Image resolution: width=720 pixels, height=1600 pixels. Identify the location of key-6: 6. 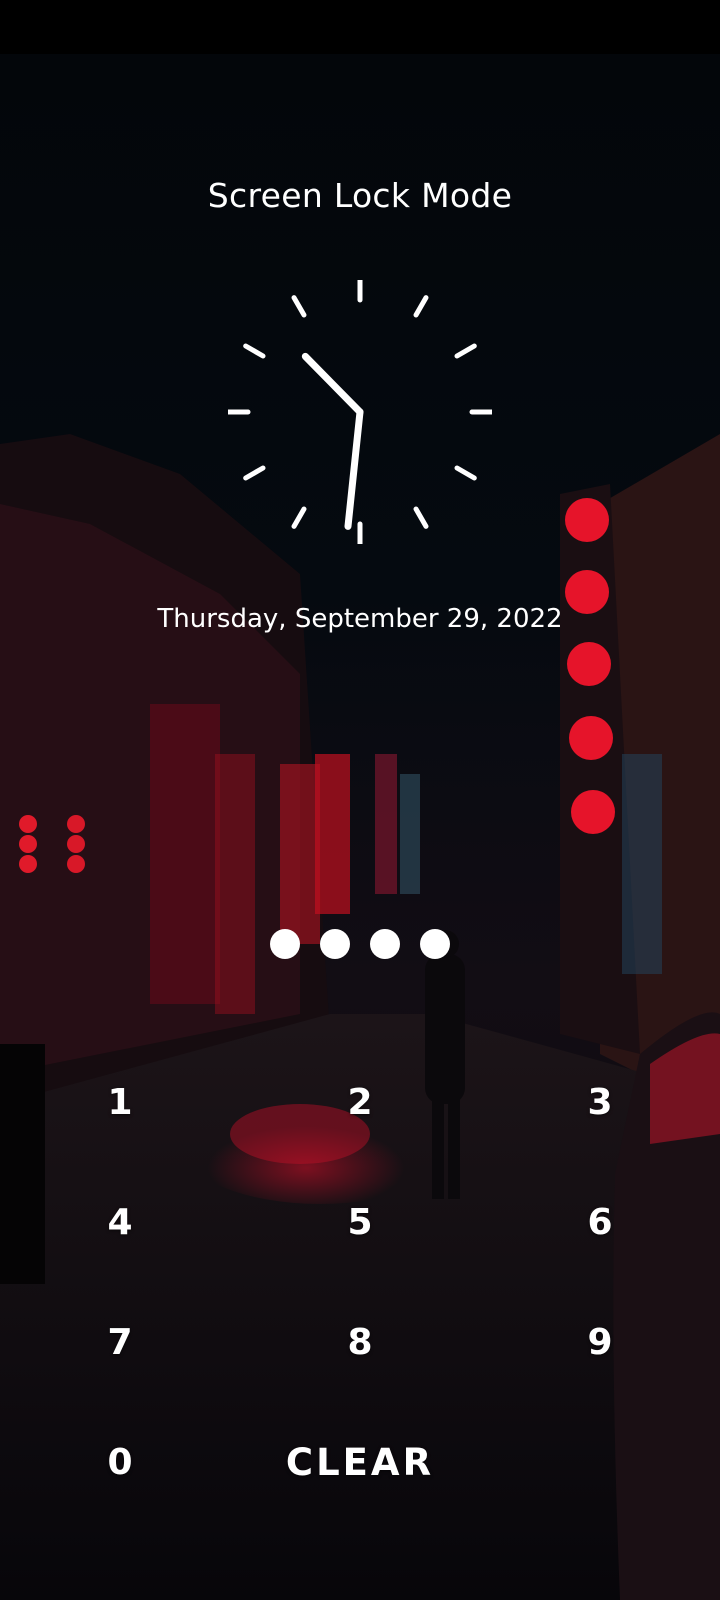
(600, 1222).